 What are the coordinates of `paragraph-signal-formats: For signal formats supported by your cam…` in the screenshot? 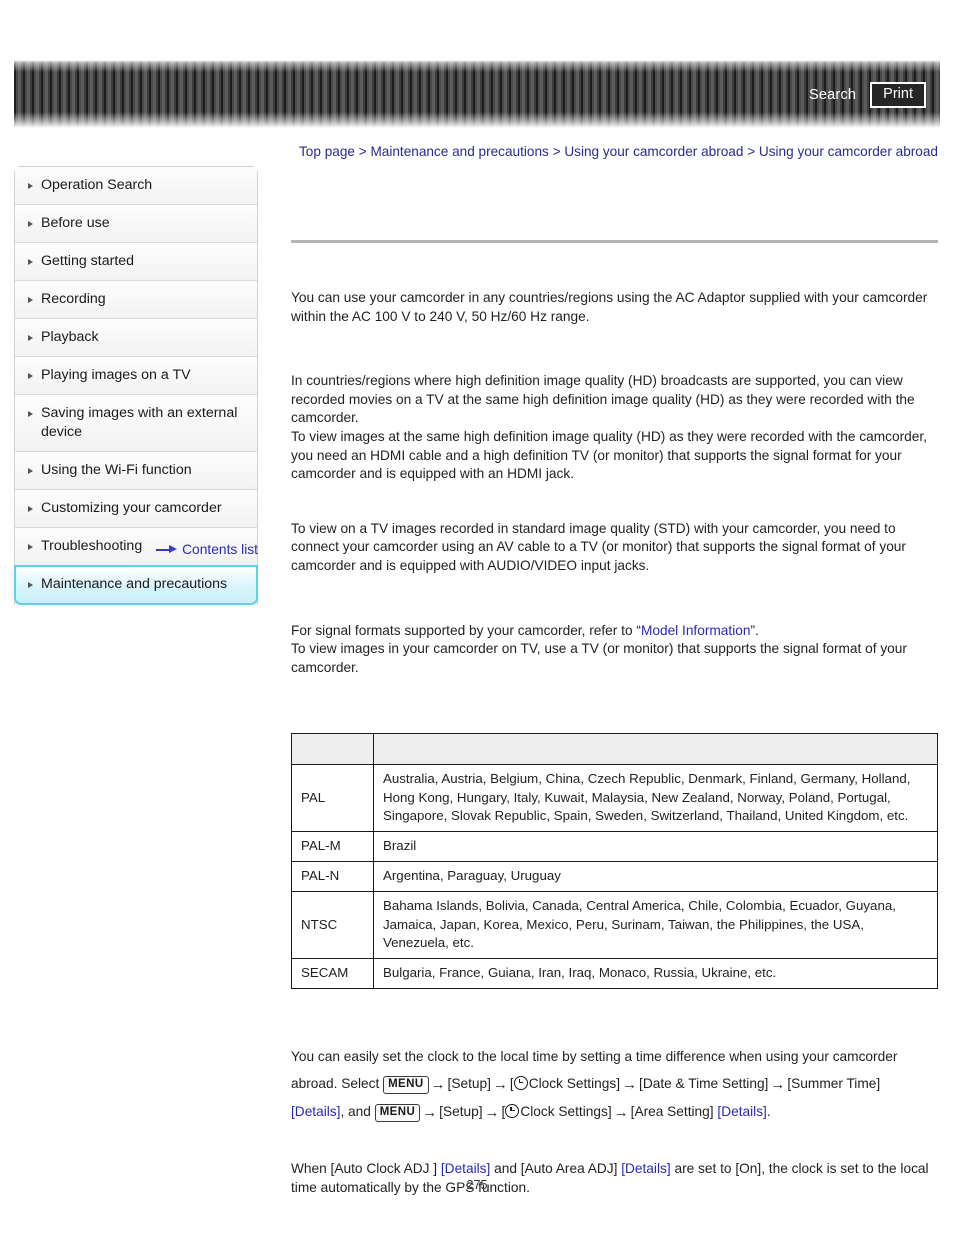 It's located at (614, 650).